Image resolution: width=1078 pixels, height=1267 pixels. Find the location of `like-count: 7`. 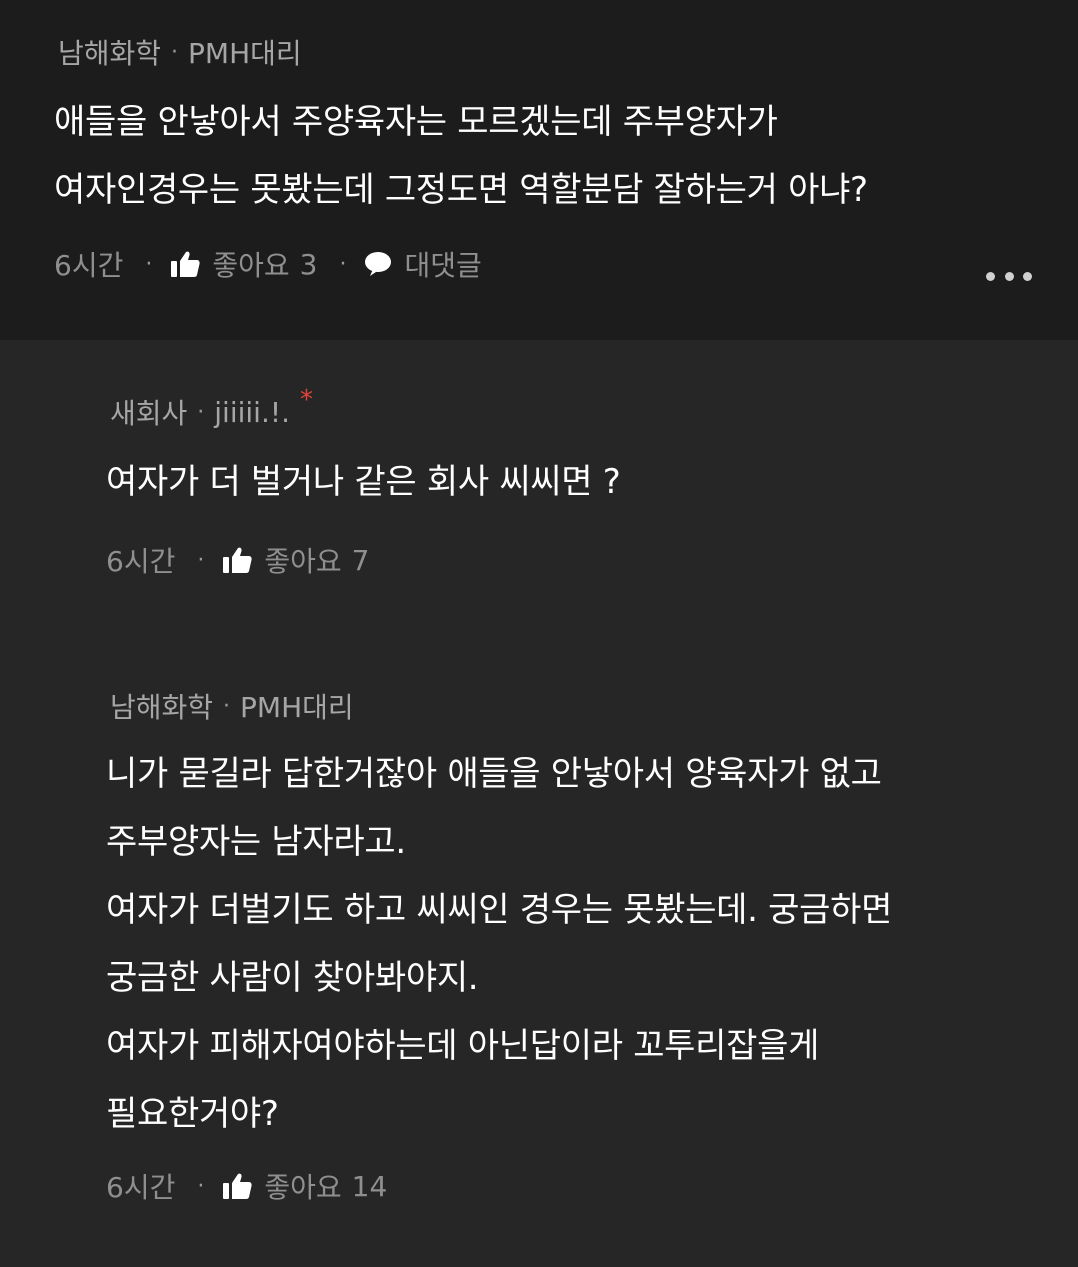

like-count: 7 is located at coordinates (360, 560).